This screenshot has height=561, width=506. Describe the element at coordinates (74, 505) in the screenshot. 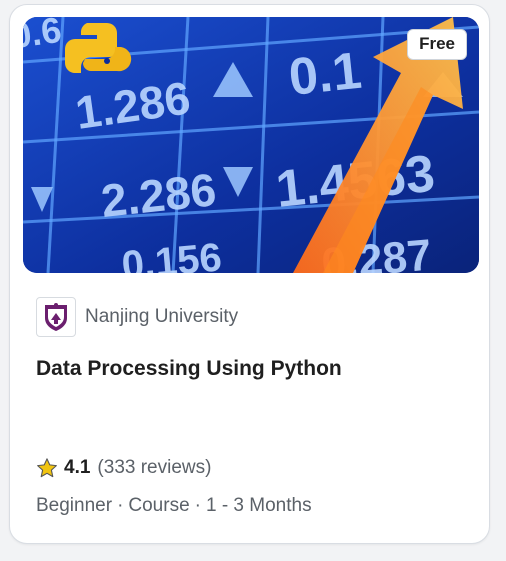

I see `course-level: Beginner` at that location.